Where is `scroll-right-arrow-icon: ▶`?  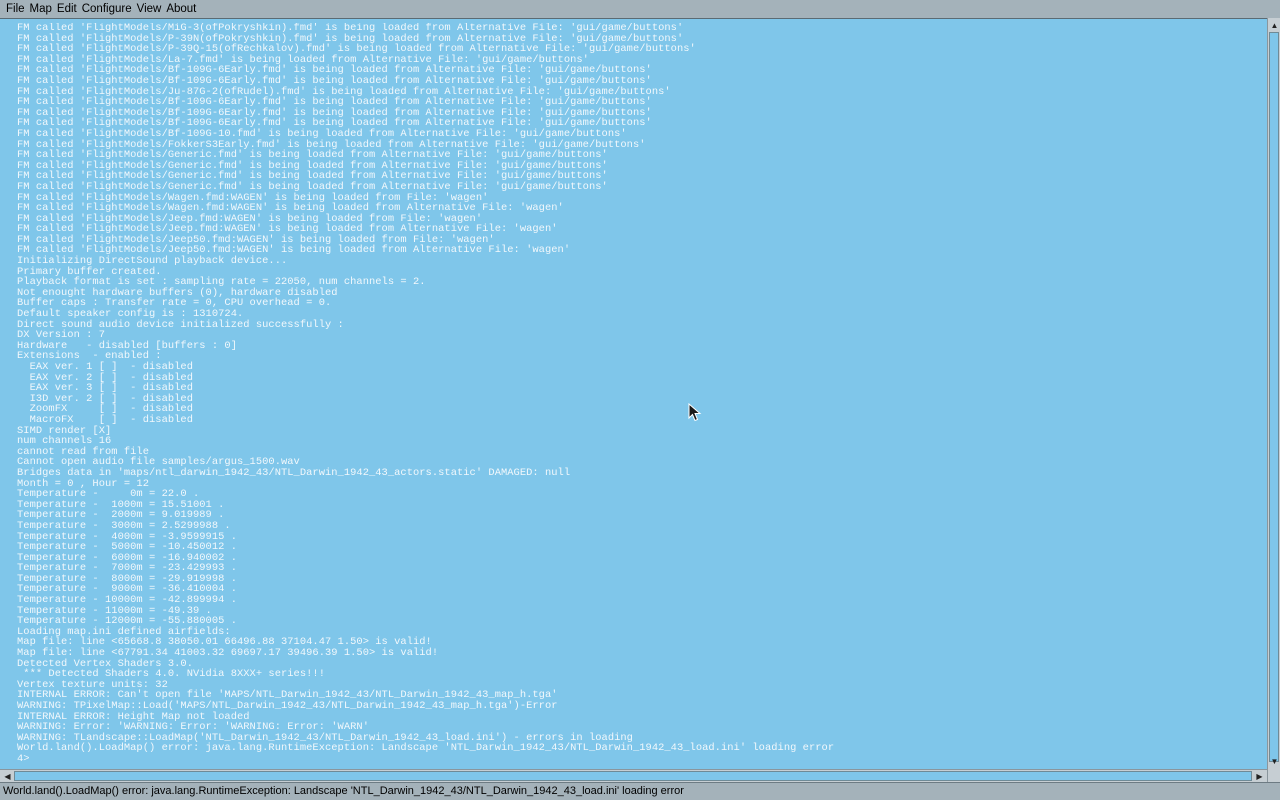
scroll-right-arrow-icon: ▶ is located at coordinates (1259, 776).